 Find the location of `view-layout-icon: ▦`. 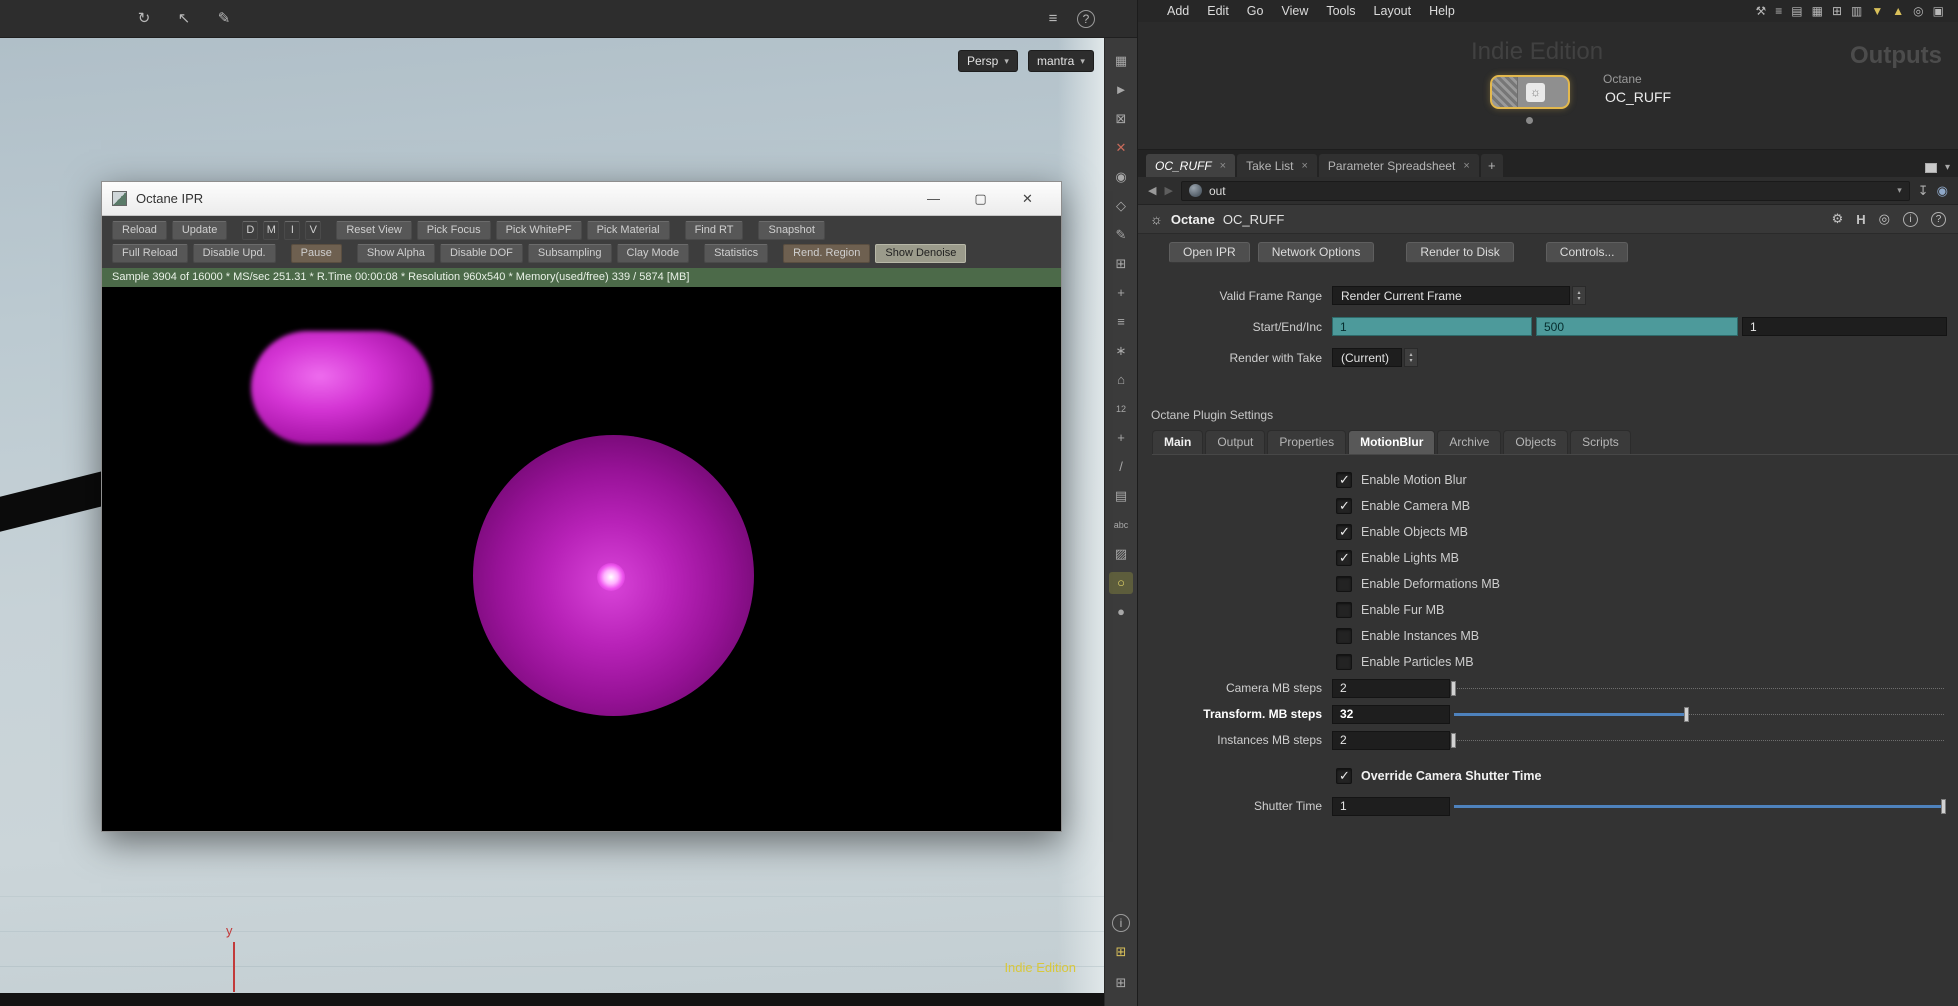

view-layout-icon: ▦ is located at coordinates (1121, 61).